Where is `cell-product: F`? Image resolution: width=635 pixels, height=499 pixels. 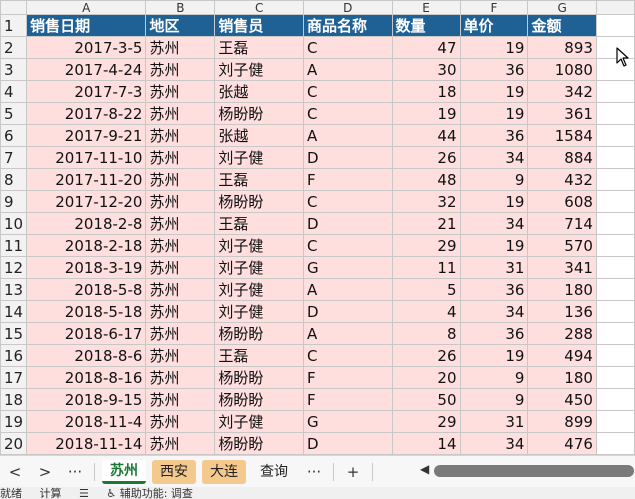
cell-product: F is located at coordinates (347, 179).